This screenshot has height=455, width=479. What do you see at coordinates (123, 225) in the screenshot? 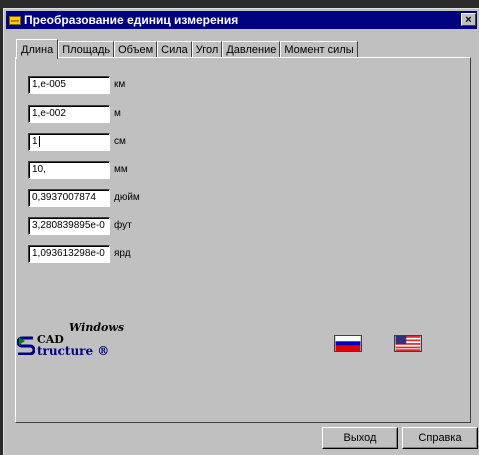
I see `foot-unit-label: фут` at bounding box center [123, 225].